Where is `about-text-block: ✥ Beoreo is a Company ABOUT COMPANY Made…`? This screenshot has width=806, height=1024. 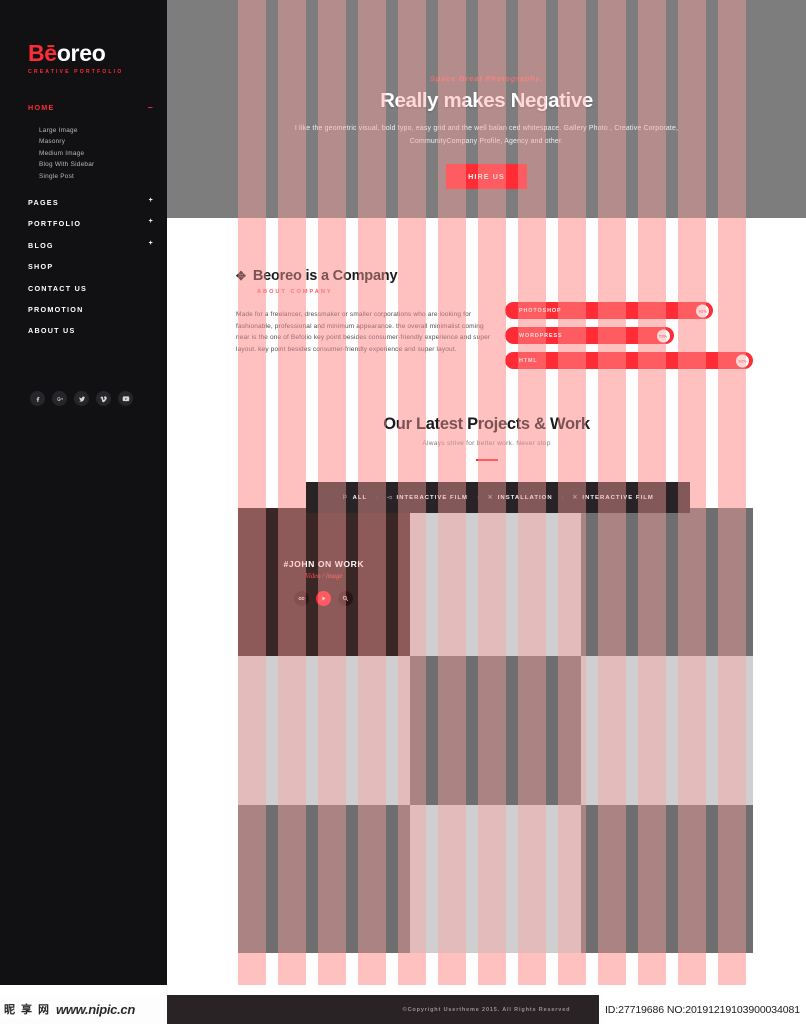
about-text-block: ✥ Beoreo is a Company ABOUT COMPANY Made… is located at coordinates (363, 311).